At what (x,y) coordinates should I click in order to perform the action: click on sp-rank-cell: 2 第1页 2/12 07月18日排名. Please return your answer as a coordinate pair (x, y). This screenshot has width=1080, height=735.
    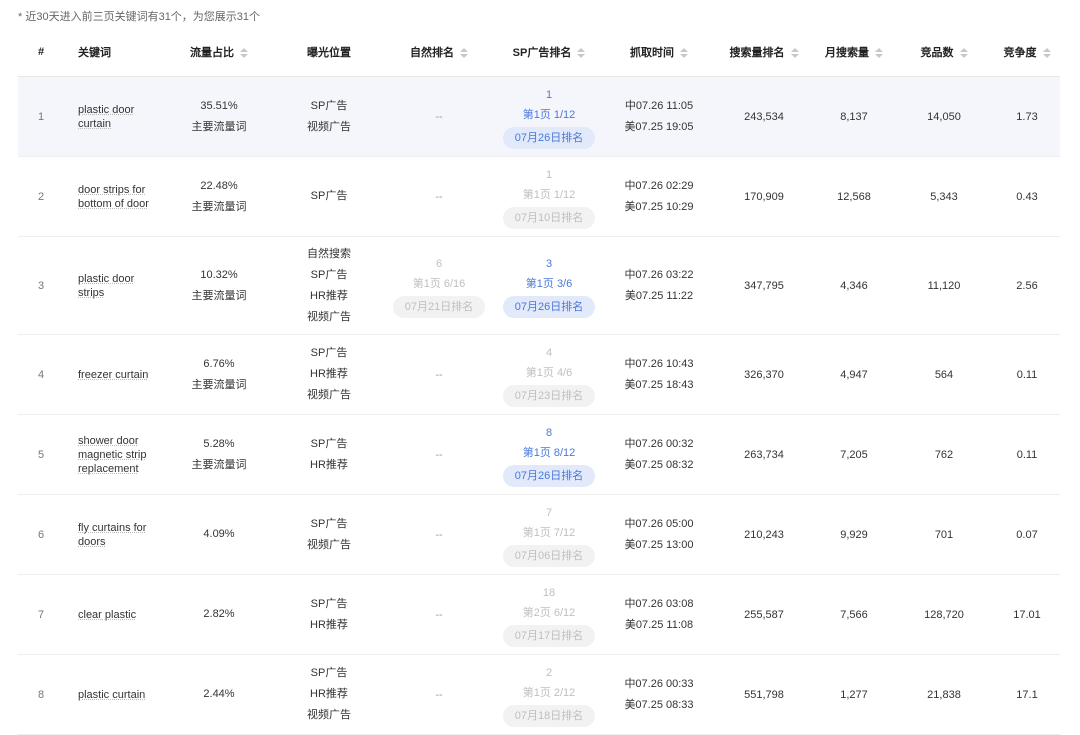
    Looking at the image, I should click on (549, 694).